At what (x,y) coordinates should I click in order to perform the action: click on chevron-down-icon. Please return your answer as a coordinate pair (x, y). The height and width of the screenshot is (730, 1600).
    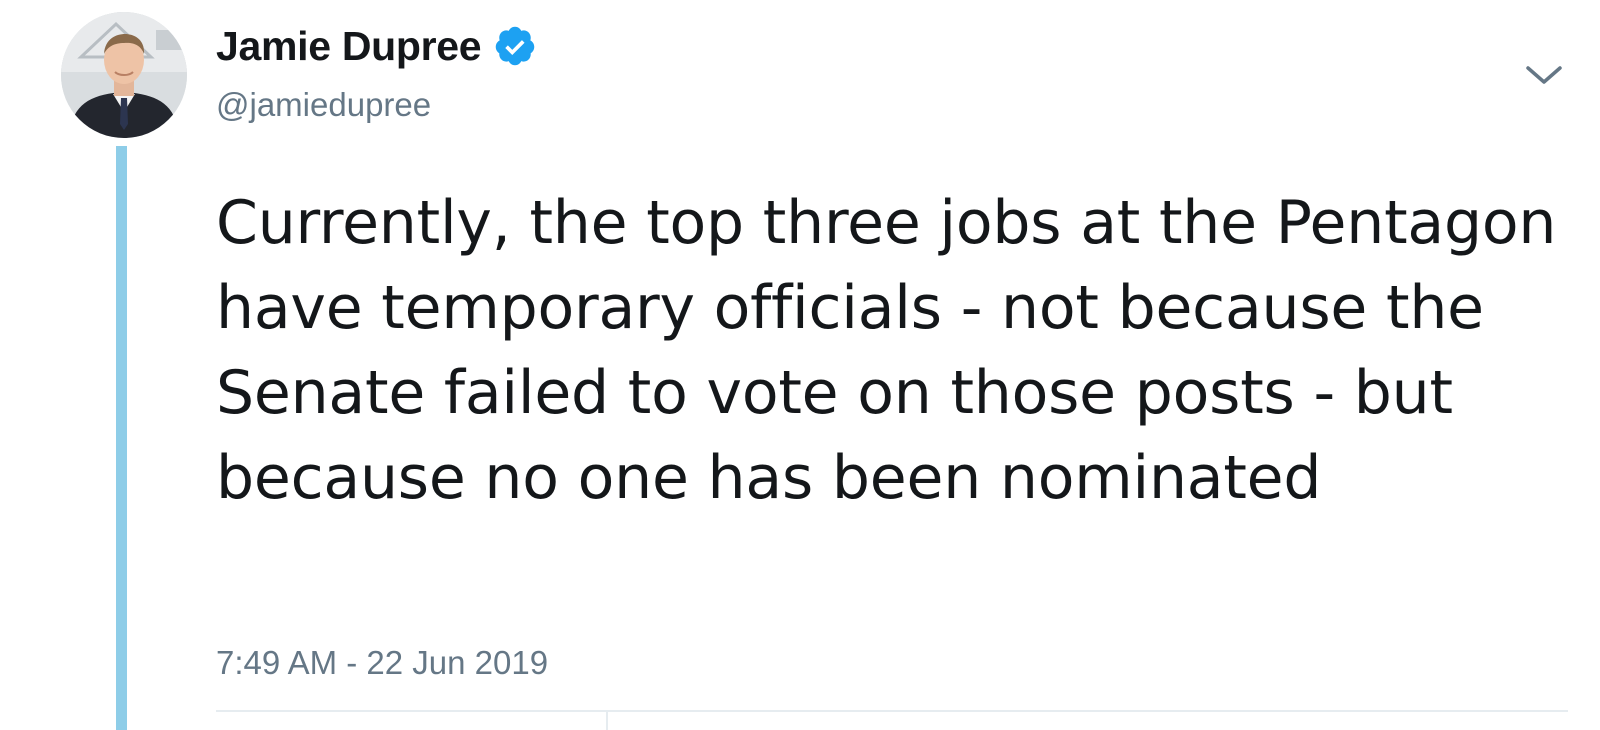
    Looking at the image, I should click on (1544, 75).